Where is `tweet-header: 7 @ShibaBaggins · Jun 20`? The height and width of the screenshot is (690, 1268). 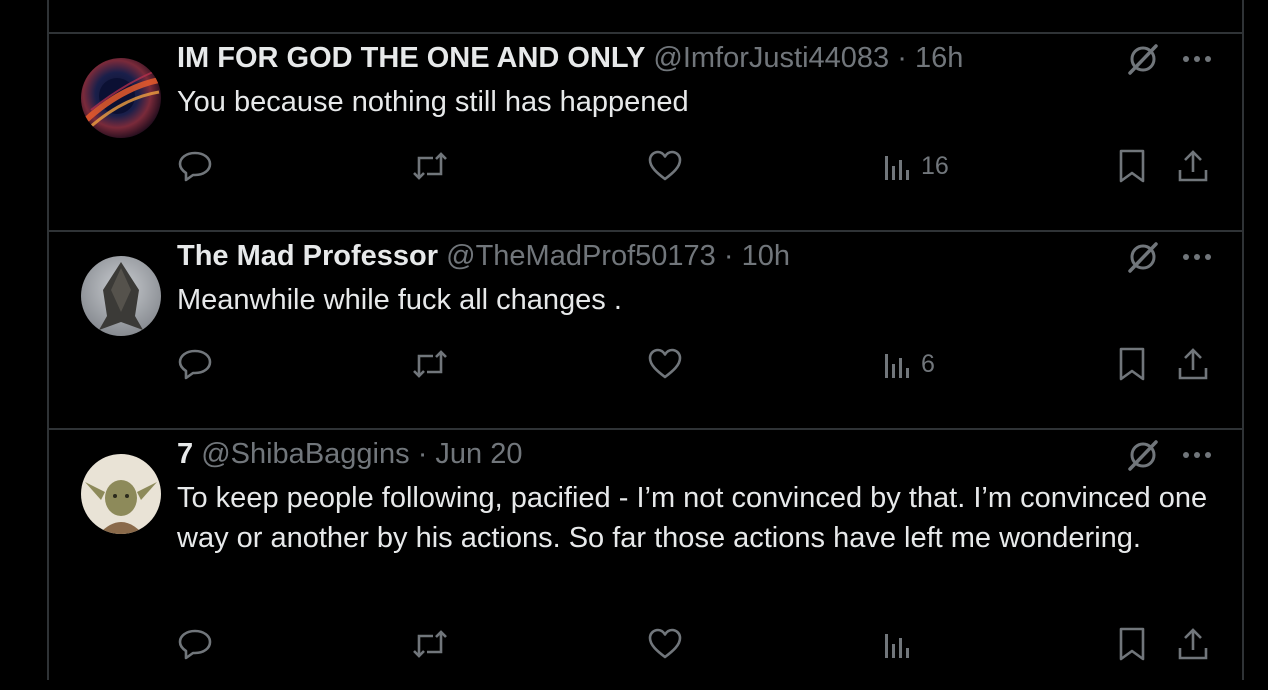
tweet-header: 7 @ShibaBaggins · Jun 20 is located at coordinates (350, 454).